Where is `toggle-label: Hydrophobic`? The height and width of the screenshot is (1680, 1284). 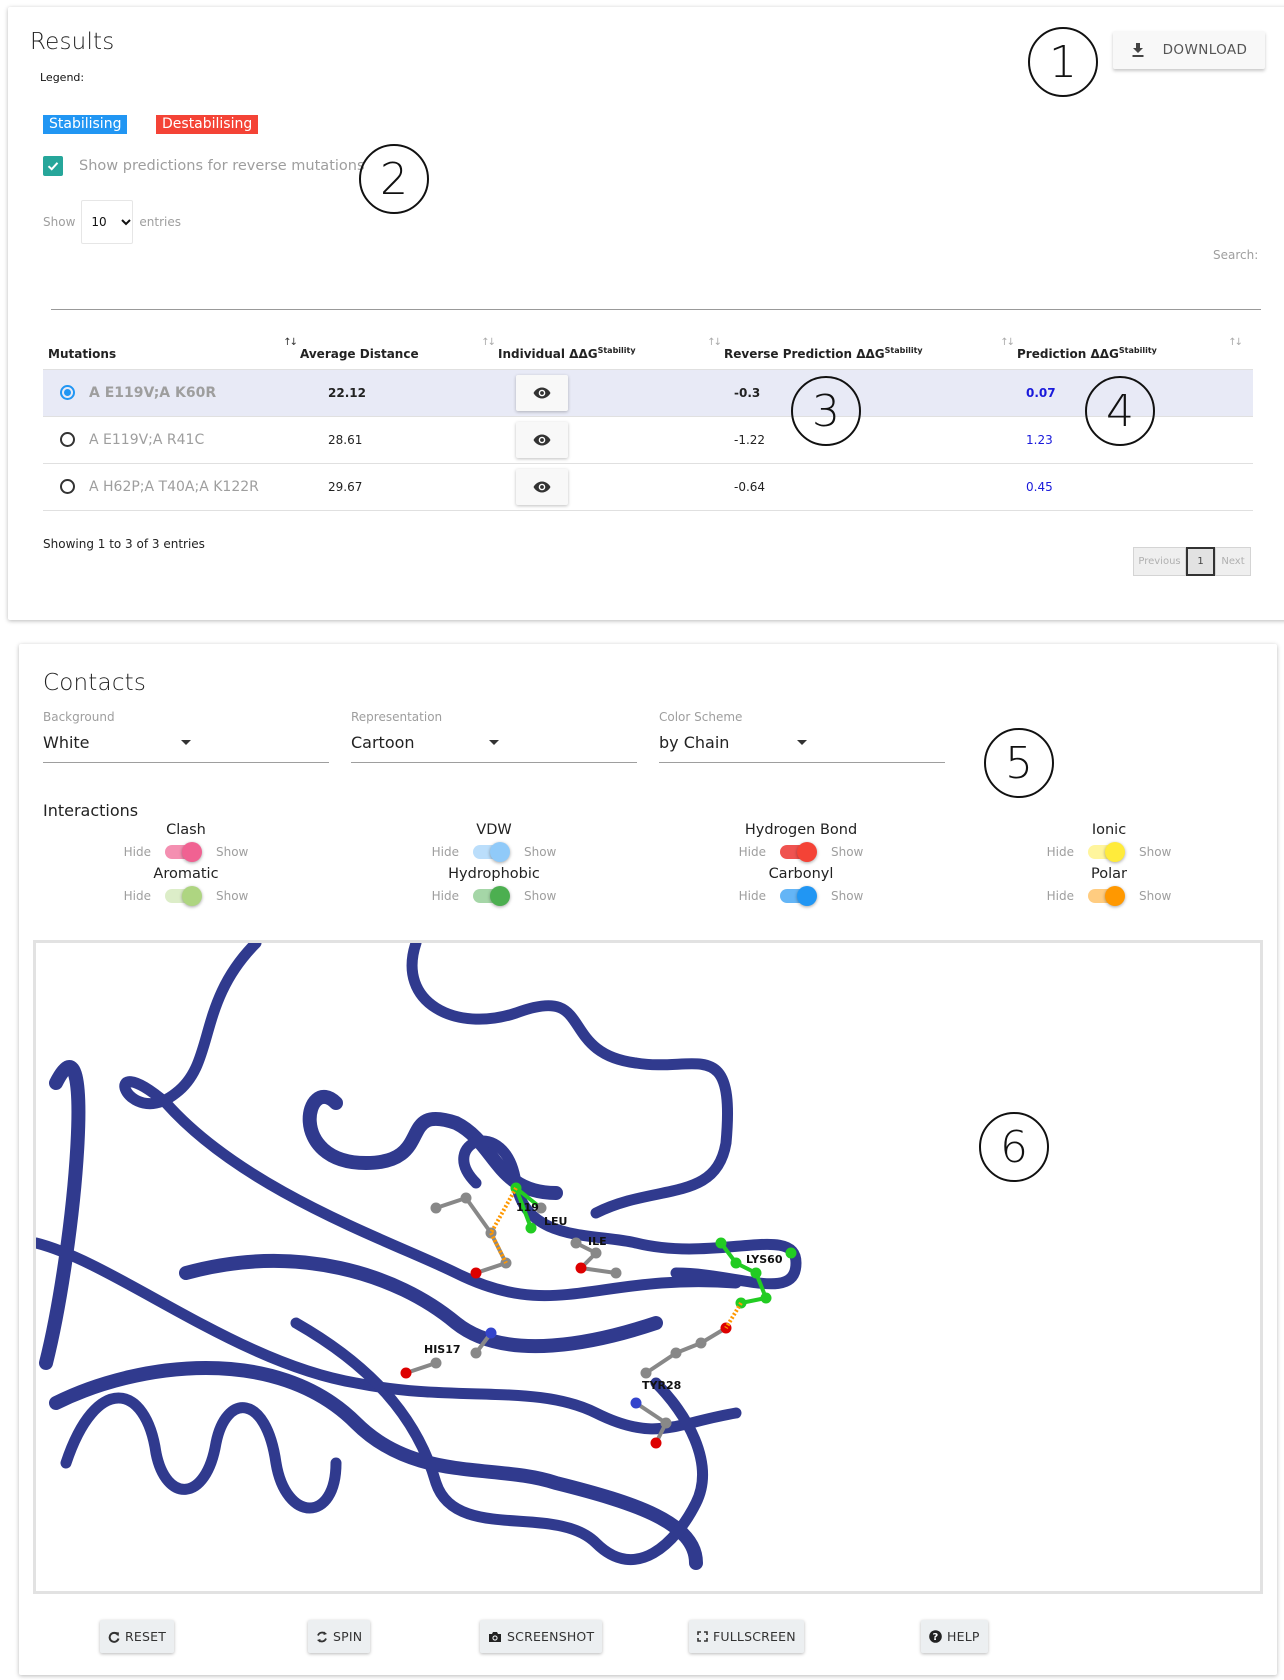
toggle-label: Hydrophobic is located at coordinates (494, 874).